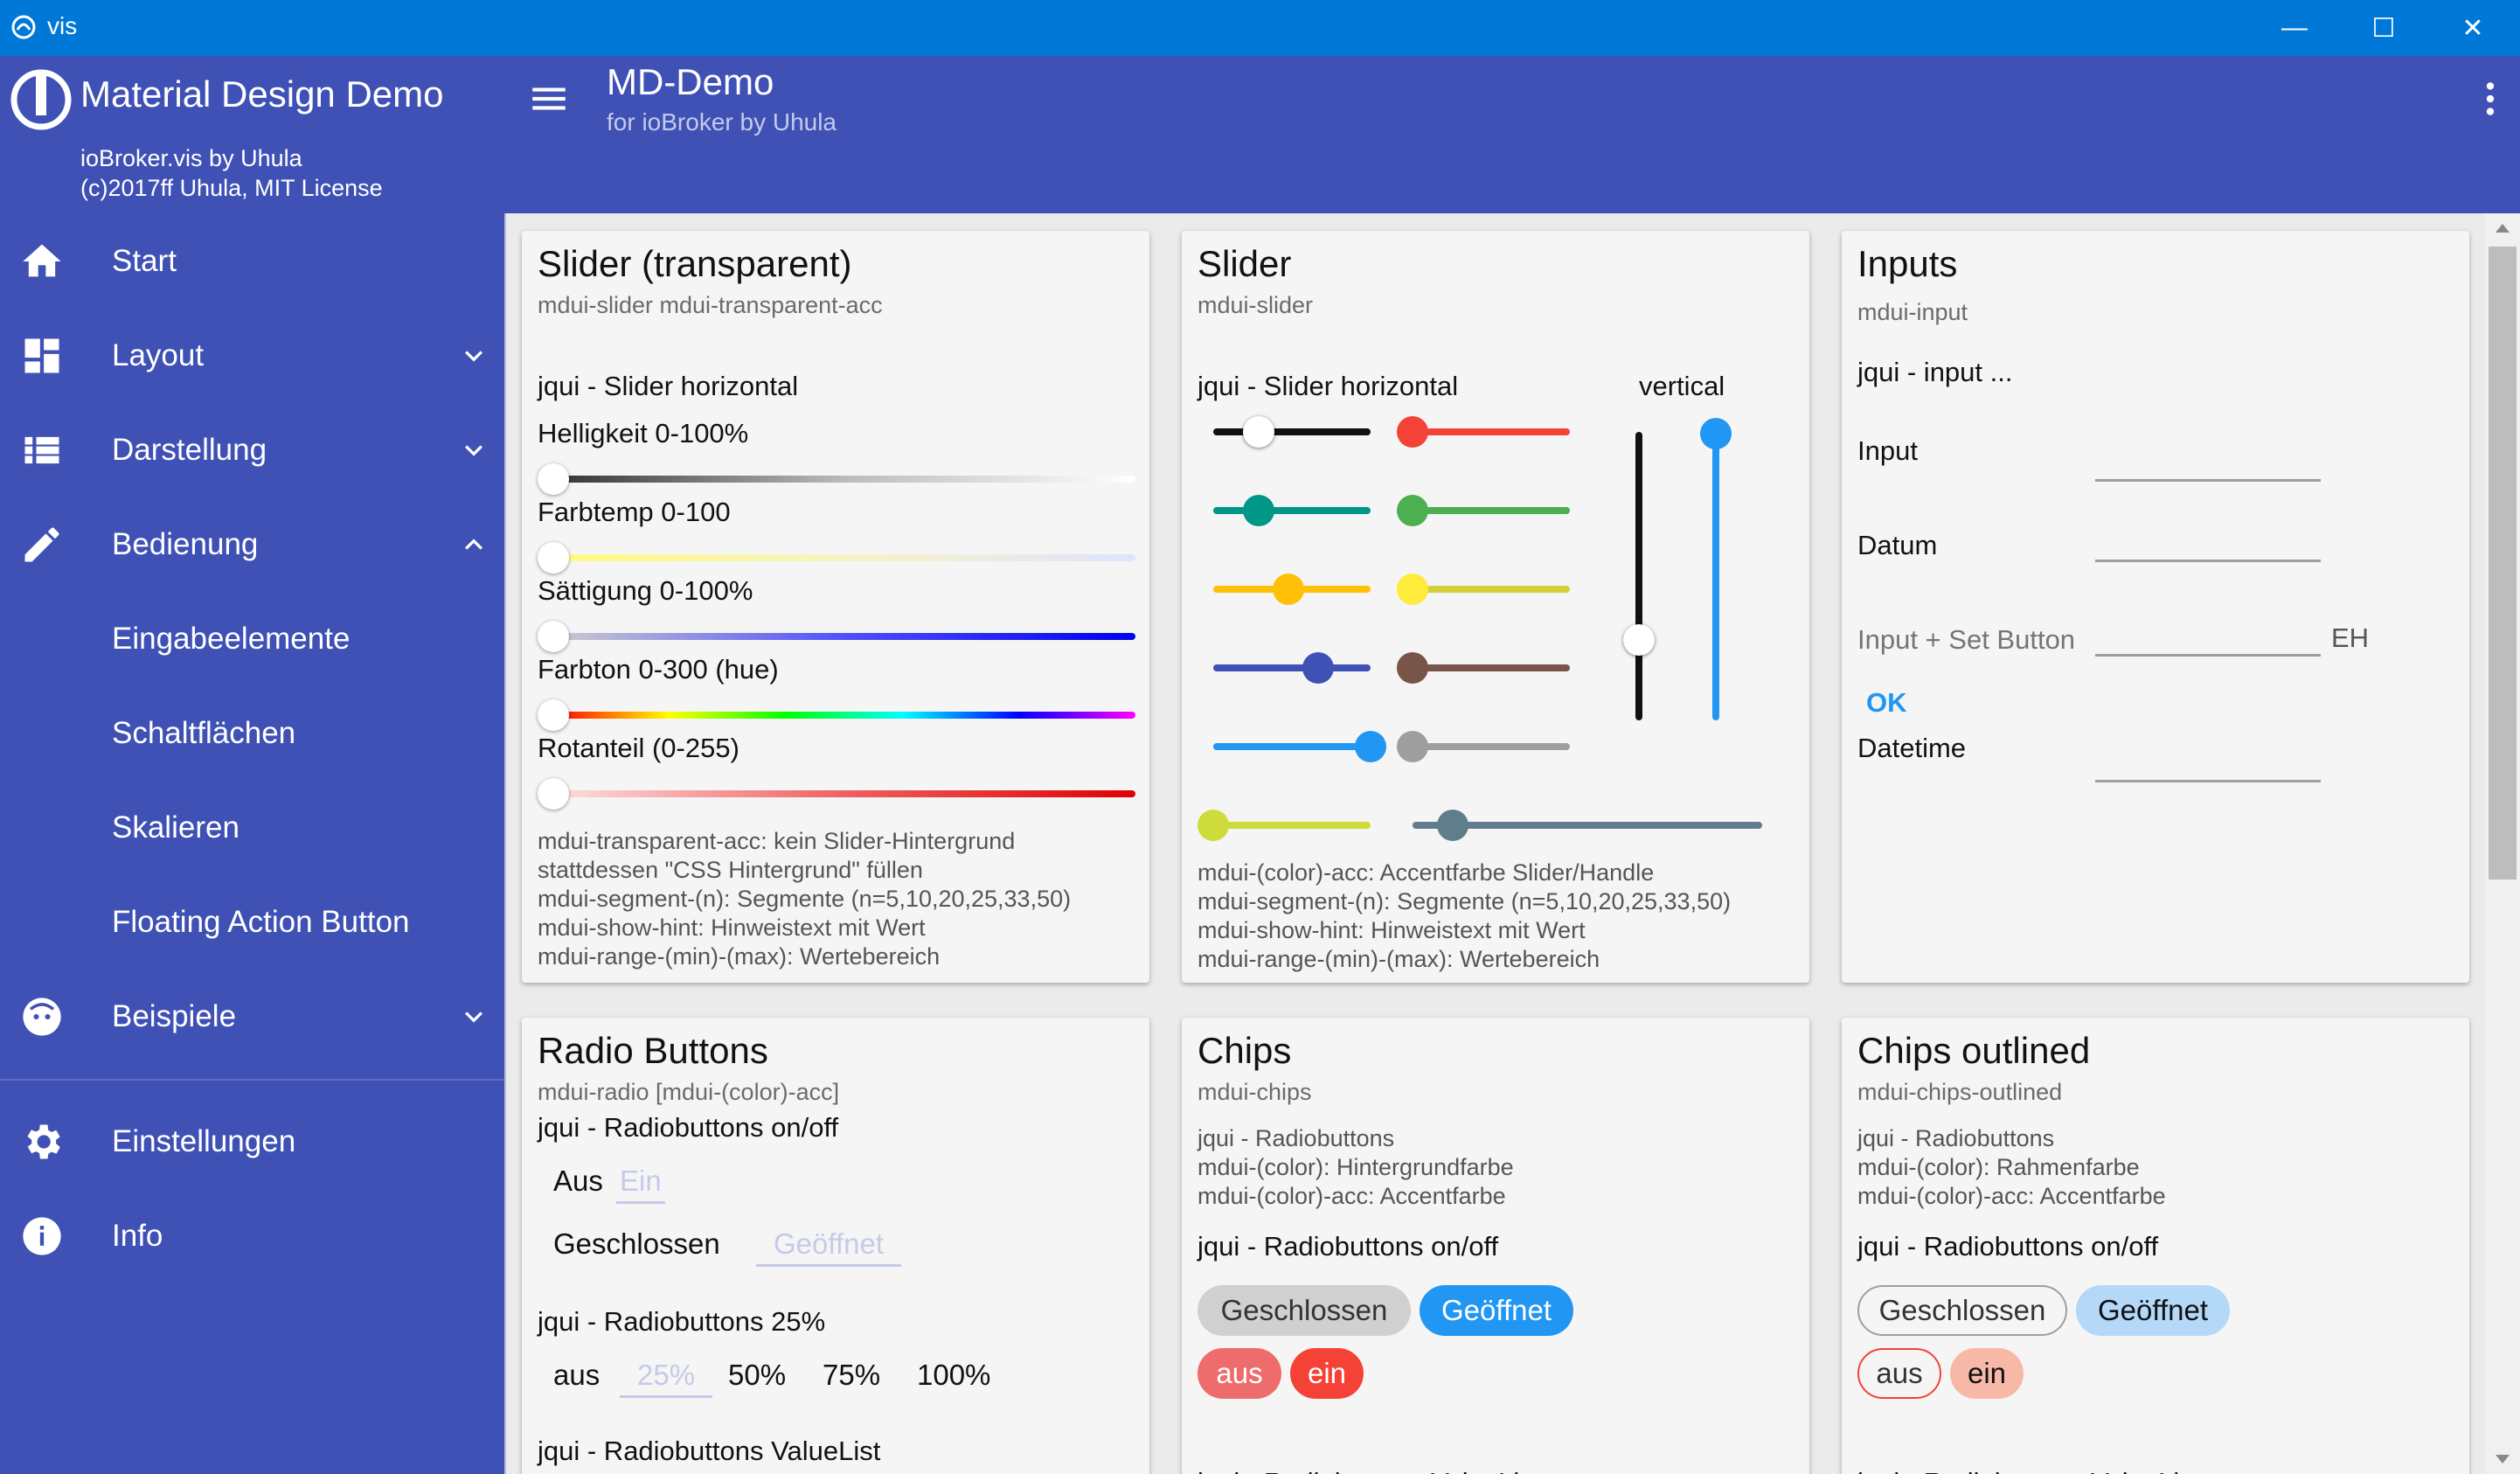 The width and height of the screenshot is (2520, 1474). Describe the element at coordinates (252, 828) in the screenshot. I see `sidebar-item-skalieren: Skalieren` at that location.